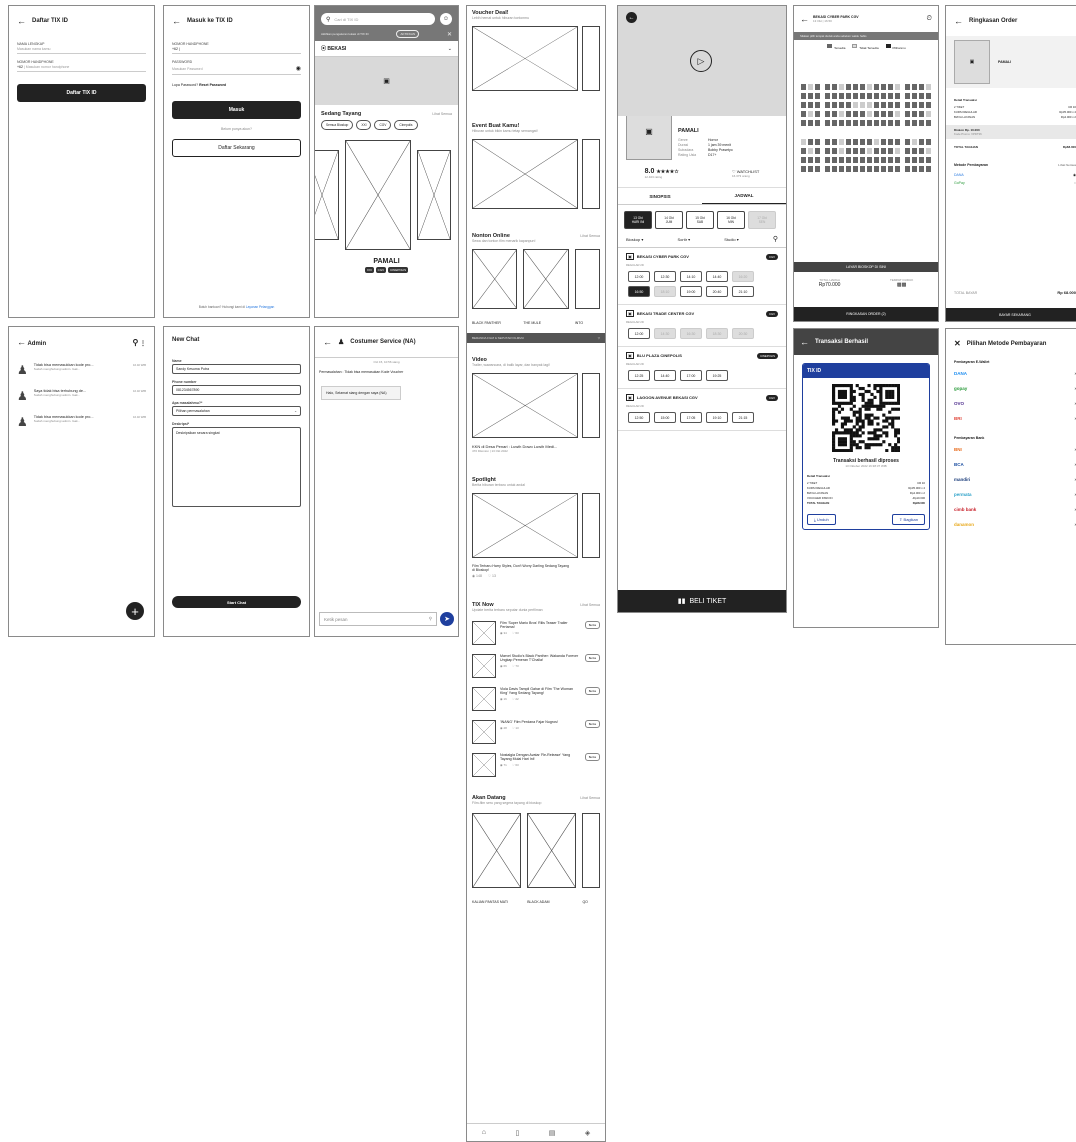 The height and width of the screenshot is (1142, 1076). Describe the element at coordinates (236, 110) in the screenshot. I see `login-button: Masuk` at that location.